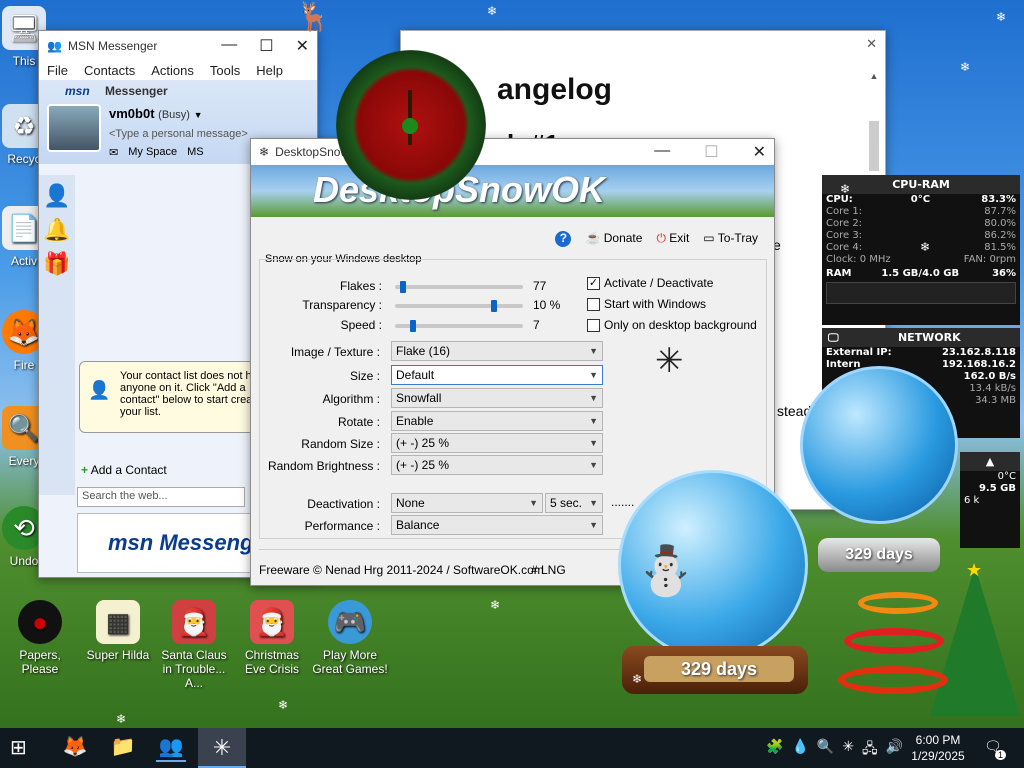  Describe the element at coordinates (459, 326) in the screenshot. I see `speed-slider` at that location.